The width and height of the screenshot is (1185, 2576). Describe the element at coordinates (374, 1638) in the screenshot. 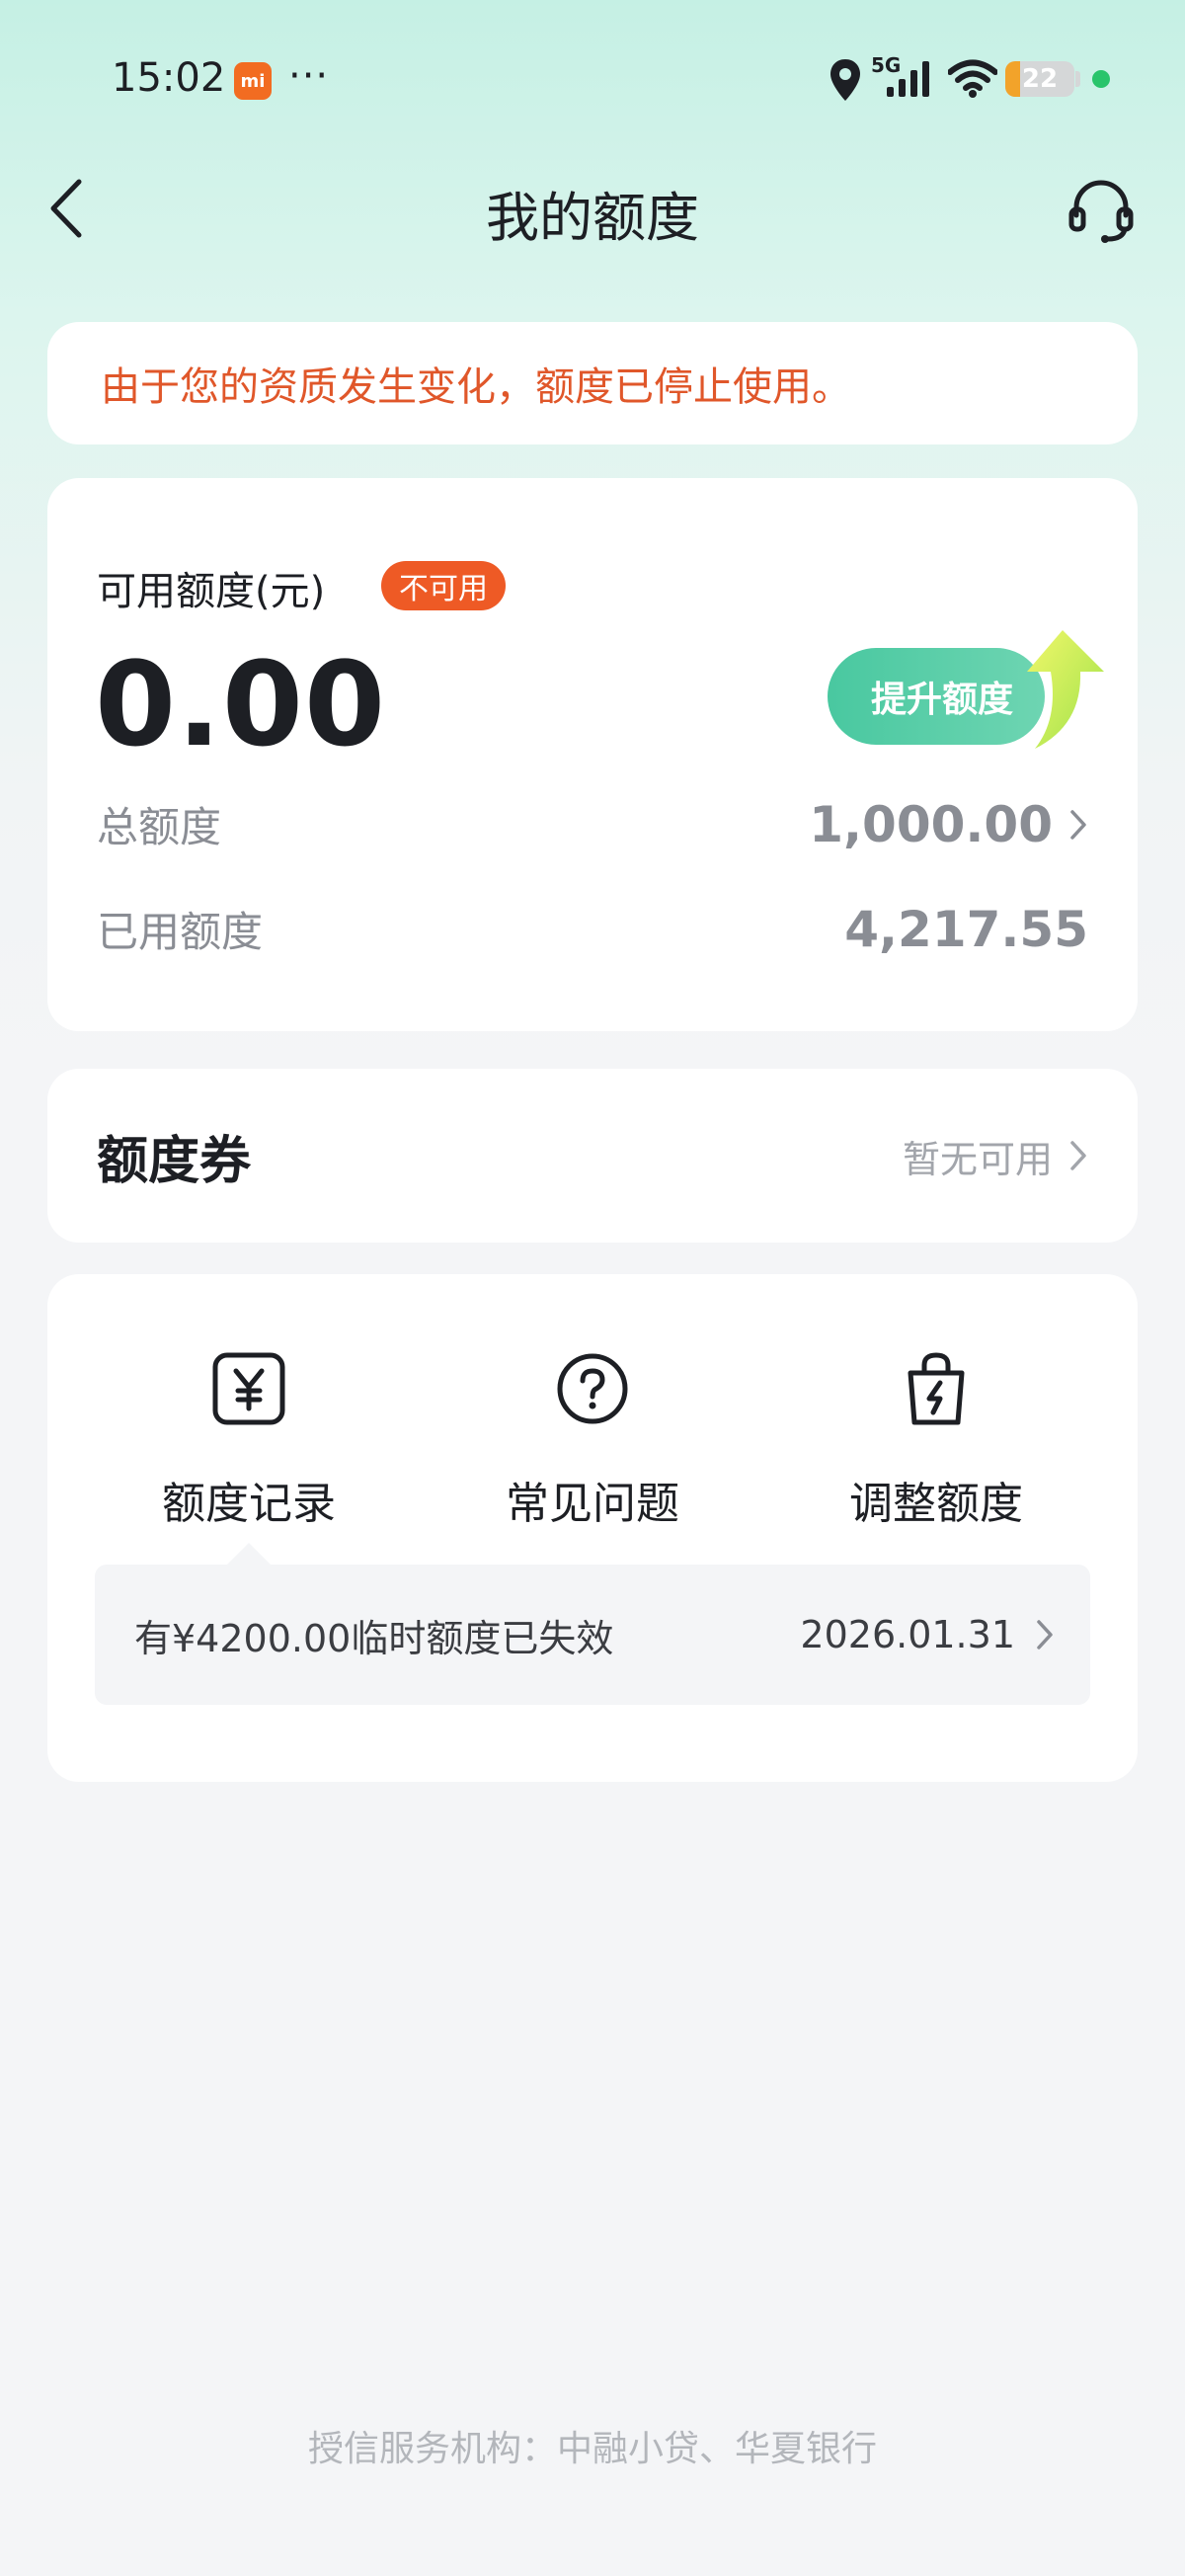

I see `expired-temp-quota-text: 有¥4200.00临时额度已失效` at that location.